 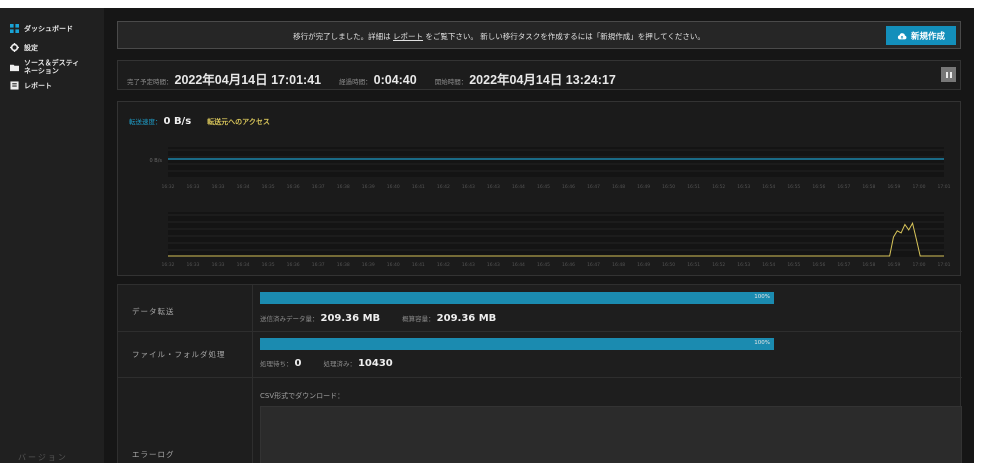 I want to click on chart2-xtick-label: 16:49, so click(x=643, y=265).